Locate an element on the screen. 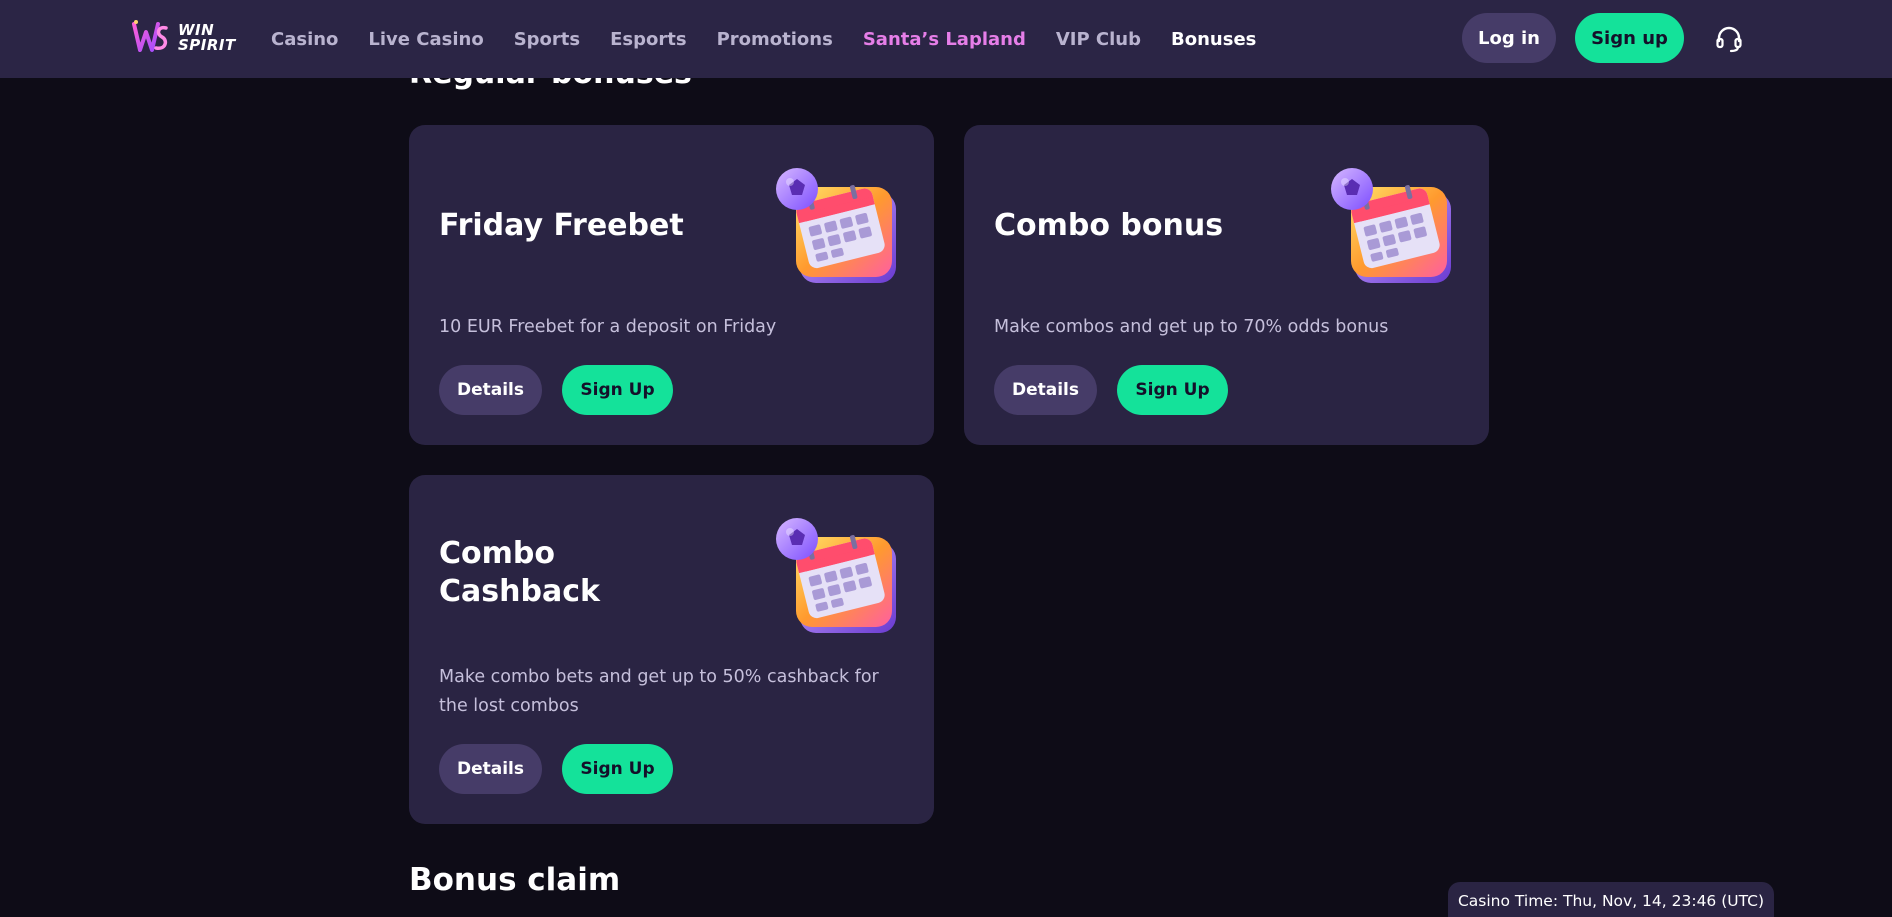  section-title-bonus-claim: Bonus claim is located at coordinates (515, 880).